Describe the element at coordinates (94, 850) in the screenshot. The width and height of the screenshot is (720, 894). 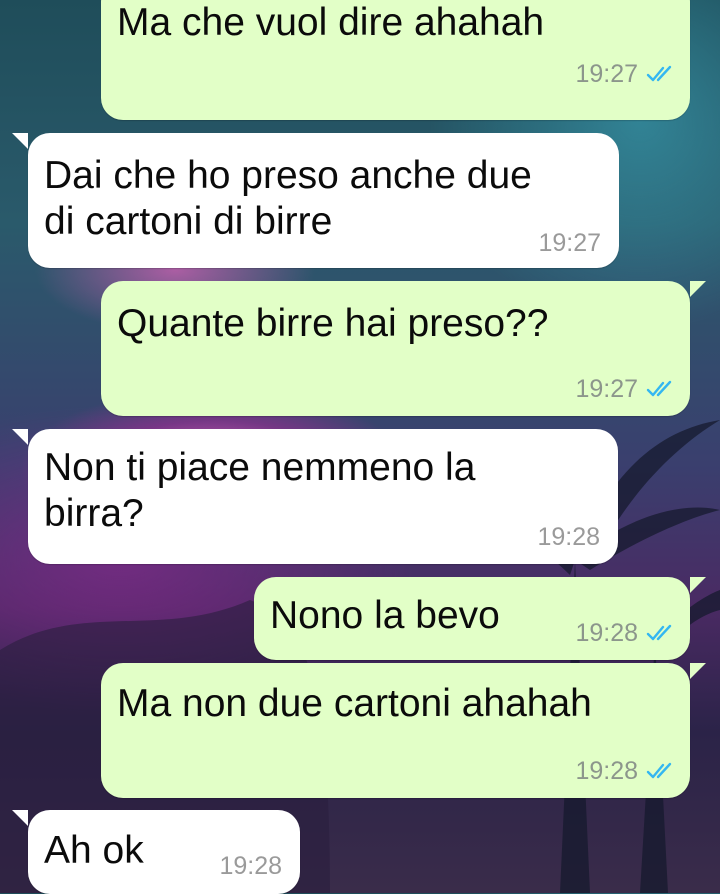
I see `message-text: Ah ok` at that location.